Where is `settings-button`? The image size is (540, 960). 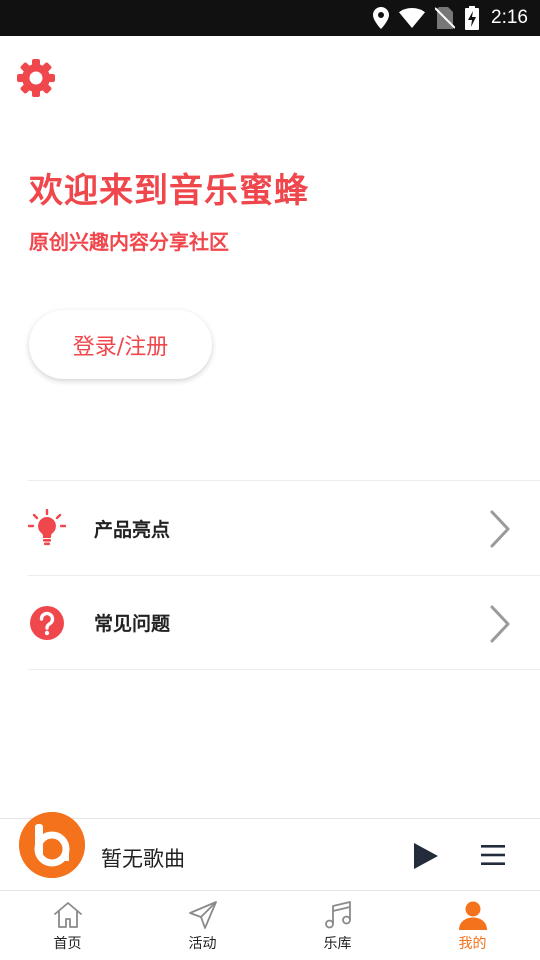 settings-button is located at coordinates (36, 78).